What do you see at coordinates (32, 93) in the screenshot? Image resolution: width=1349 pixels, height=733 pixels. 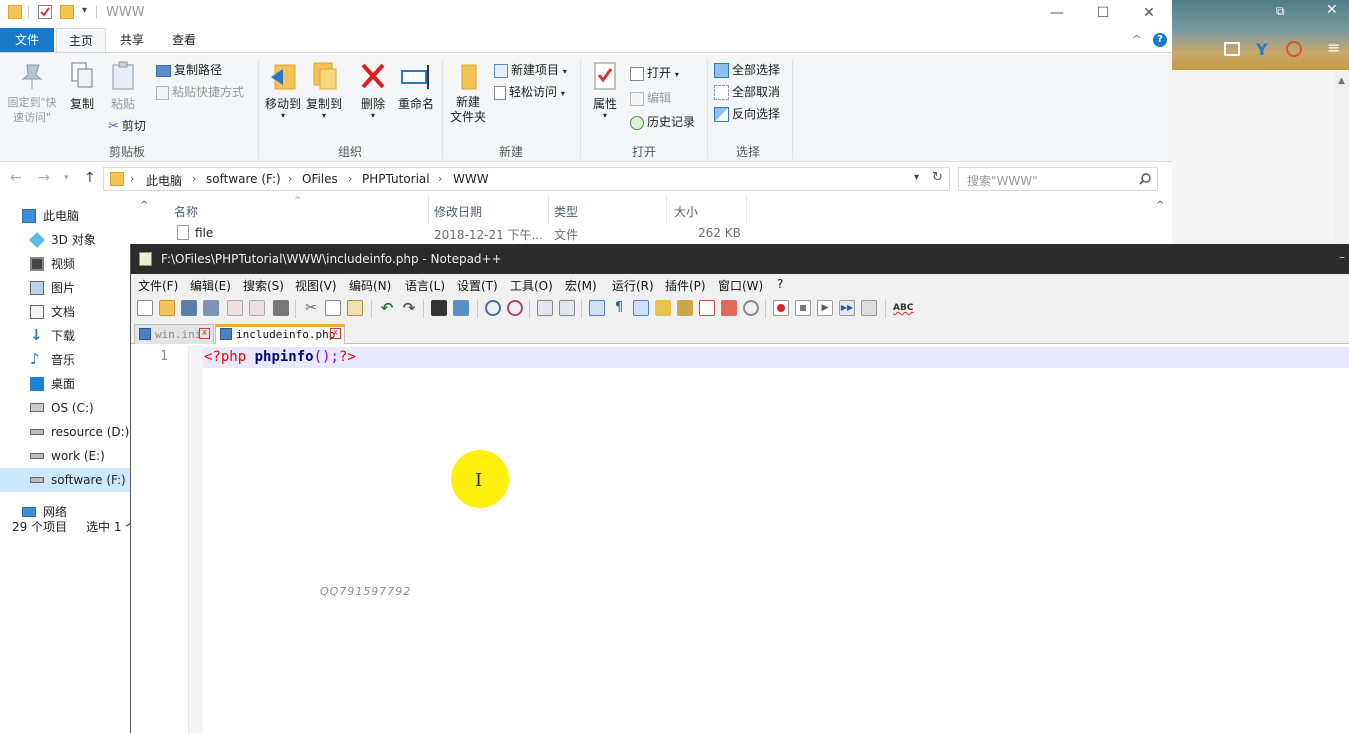 I see `pin-quick-access-button: 固定到"快 速访问"` at bounding box center [32, 93].